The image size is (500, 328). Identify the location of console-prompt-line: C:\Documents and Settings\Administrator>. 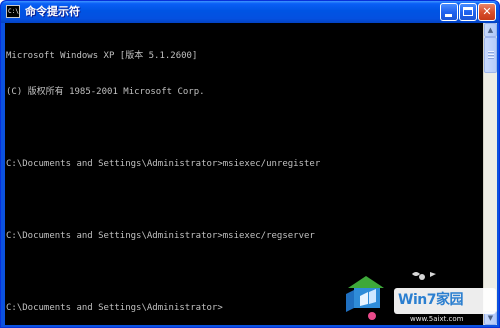
(114, 308).